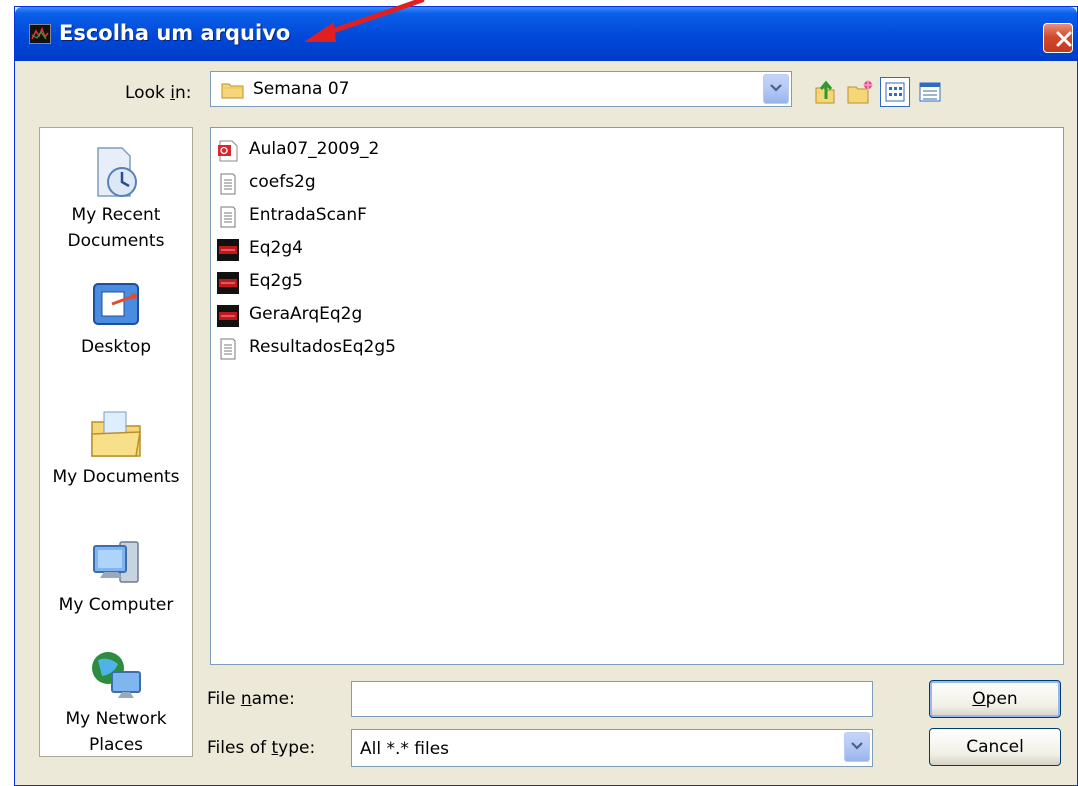  I want to click on place-label: My Computer, so click(116, 605).